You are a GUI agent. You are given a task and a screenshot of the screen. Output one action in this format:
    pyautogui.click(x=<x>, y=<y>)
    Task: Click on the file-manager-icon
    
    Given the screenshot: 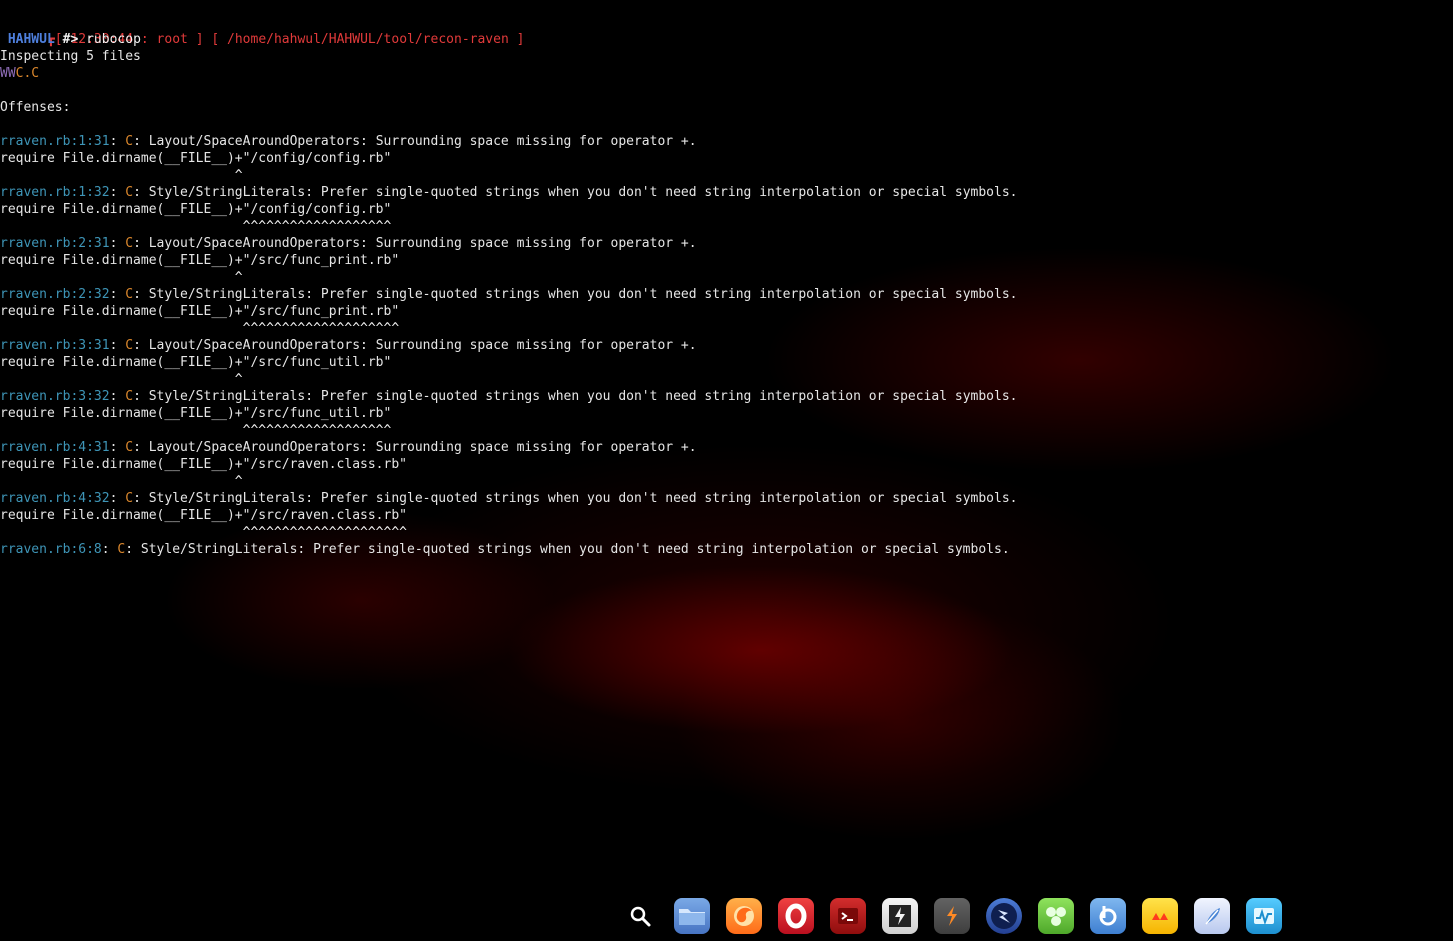 What is the action you would take?
    pyautogui.click(x=692, y=916)
    